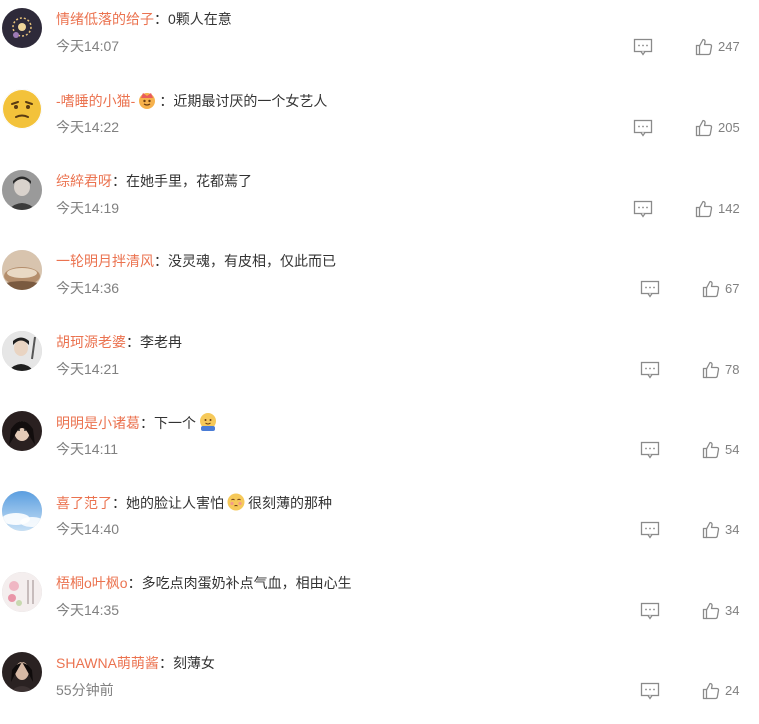 The height and width of the screenshot is (724, 759). Describe the element at coordinates (98, 423) in the screenshot. I see `comment-username: 明明是小诸葛` at that location.